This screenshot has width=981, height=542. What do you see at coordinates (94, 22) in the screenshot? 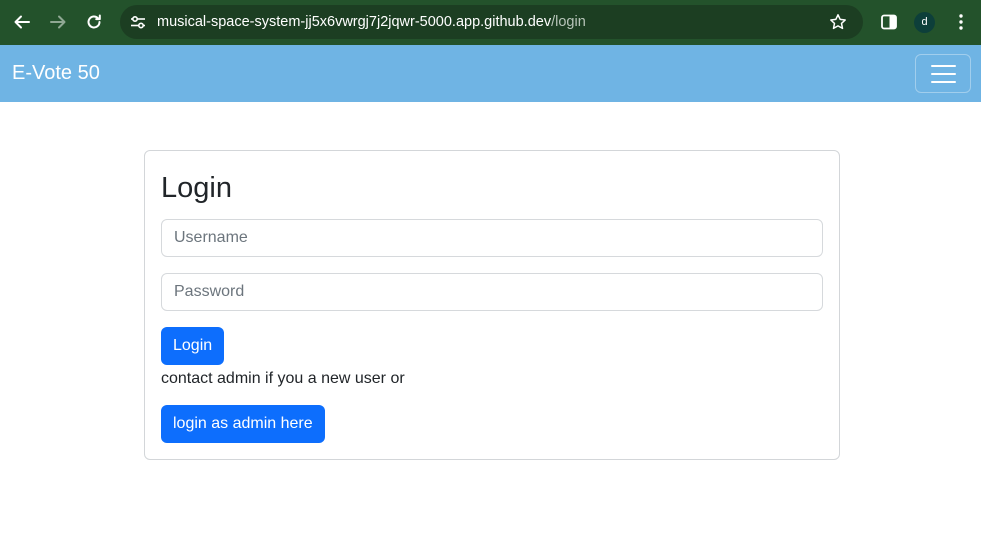
I see `reload-icon` at bounding box center [94, 22].